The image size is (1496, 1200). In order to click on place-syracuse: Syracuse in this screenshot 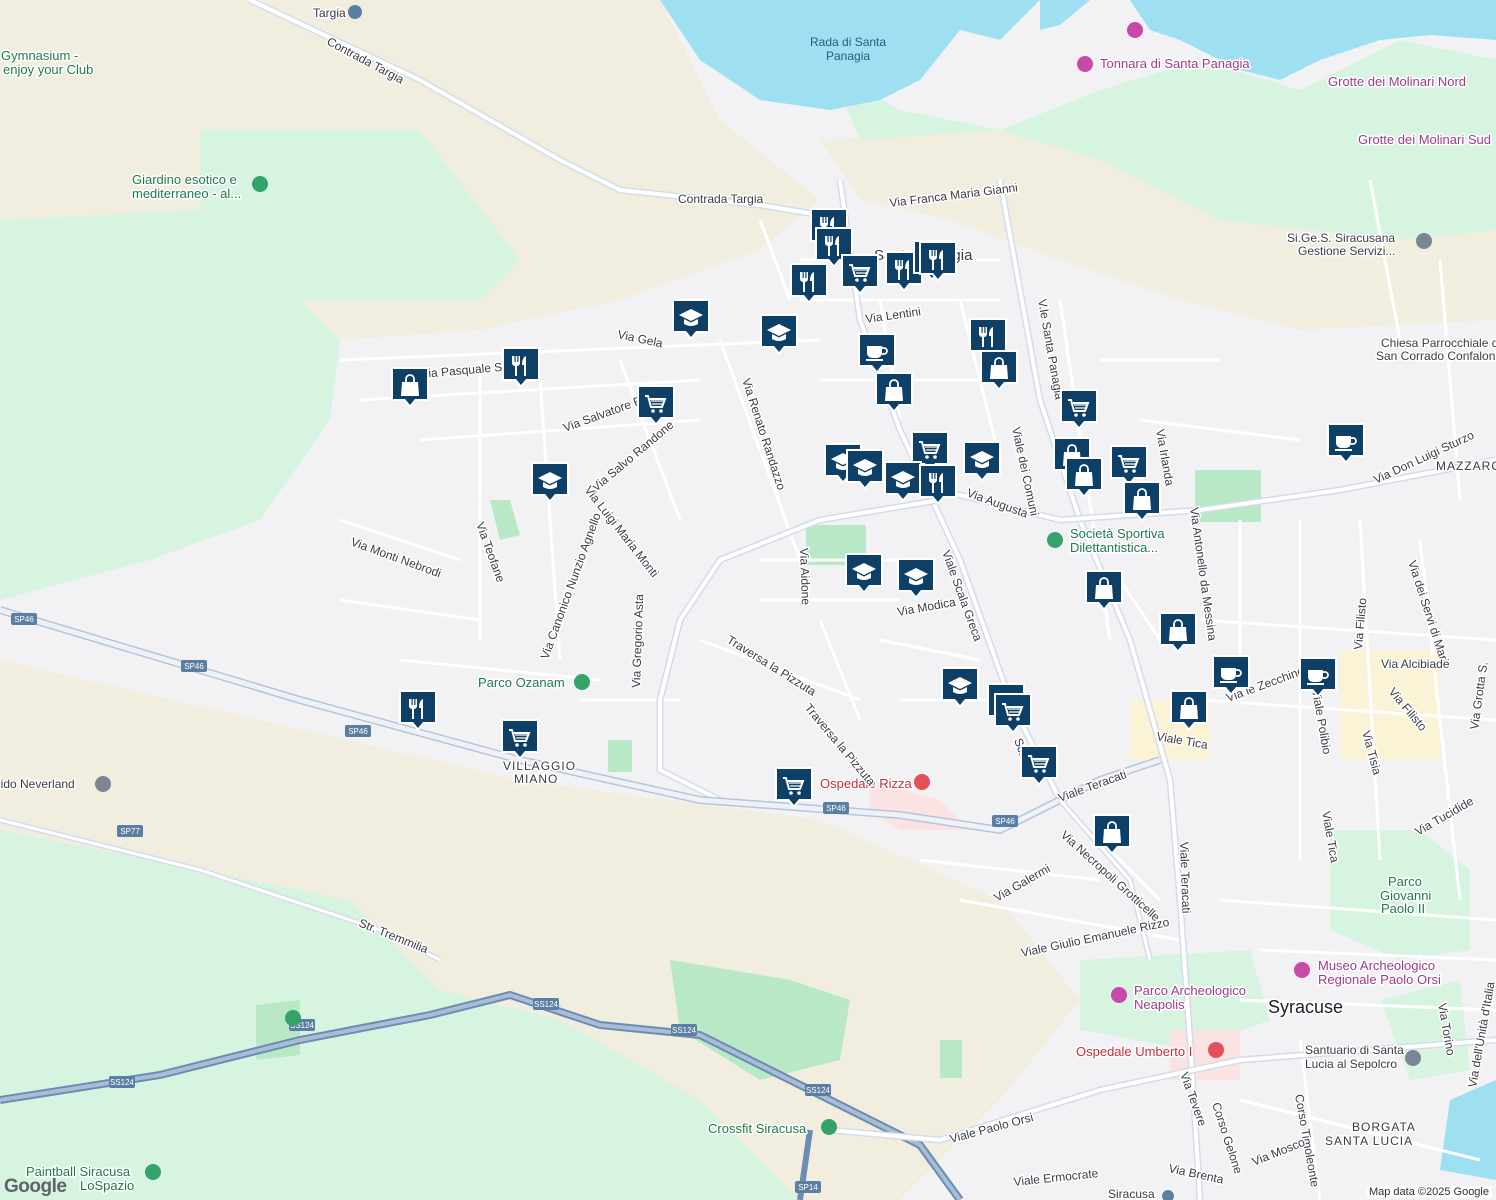, I will do `click(1305, 1007)`.